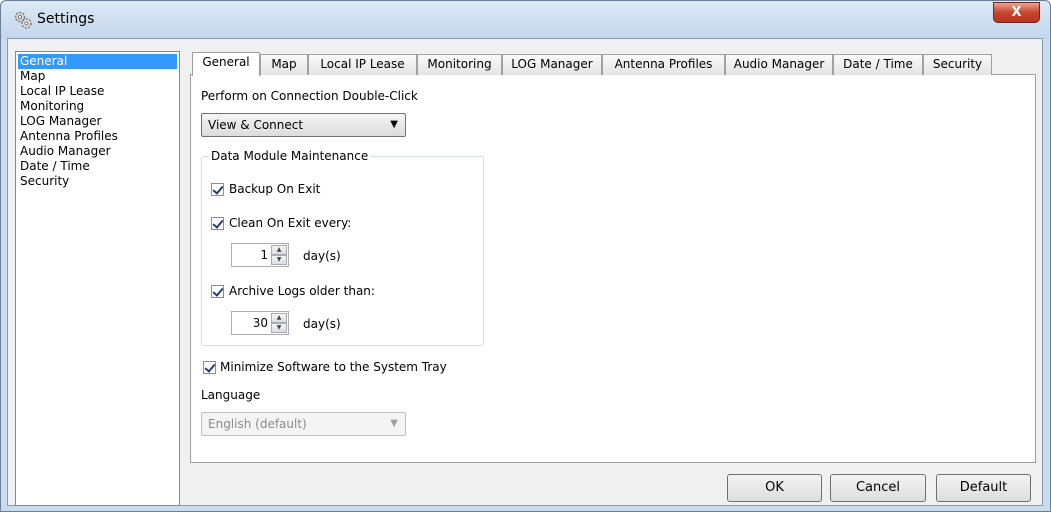  Describe the element at coordinates (97, 91) in the screenshot. I see `nav-item-local-ip-lease: Local IP Lease` at that location.